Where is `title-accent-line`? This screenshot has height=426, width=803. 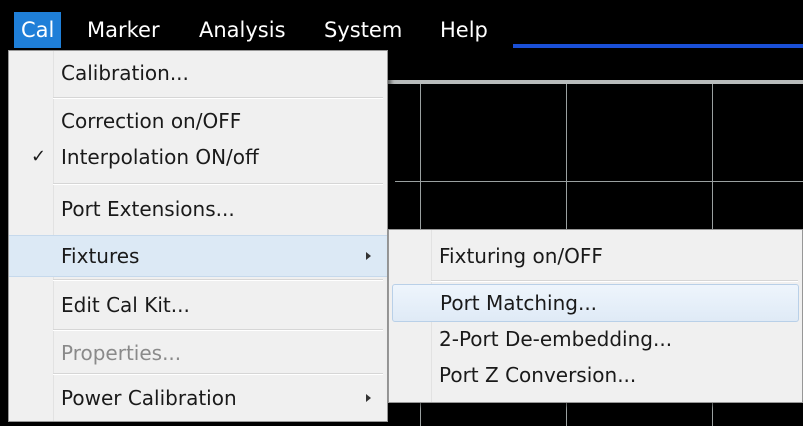
title-accent-line is located at coordinates (658, 46).